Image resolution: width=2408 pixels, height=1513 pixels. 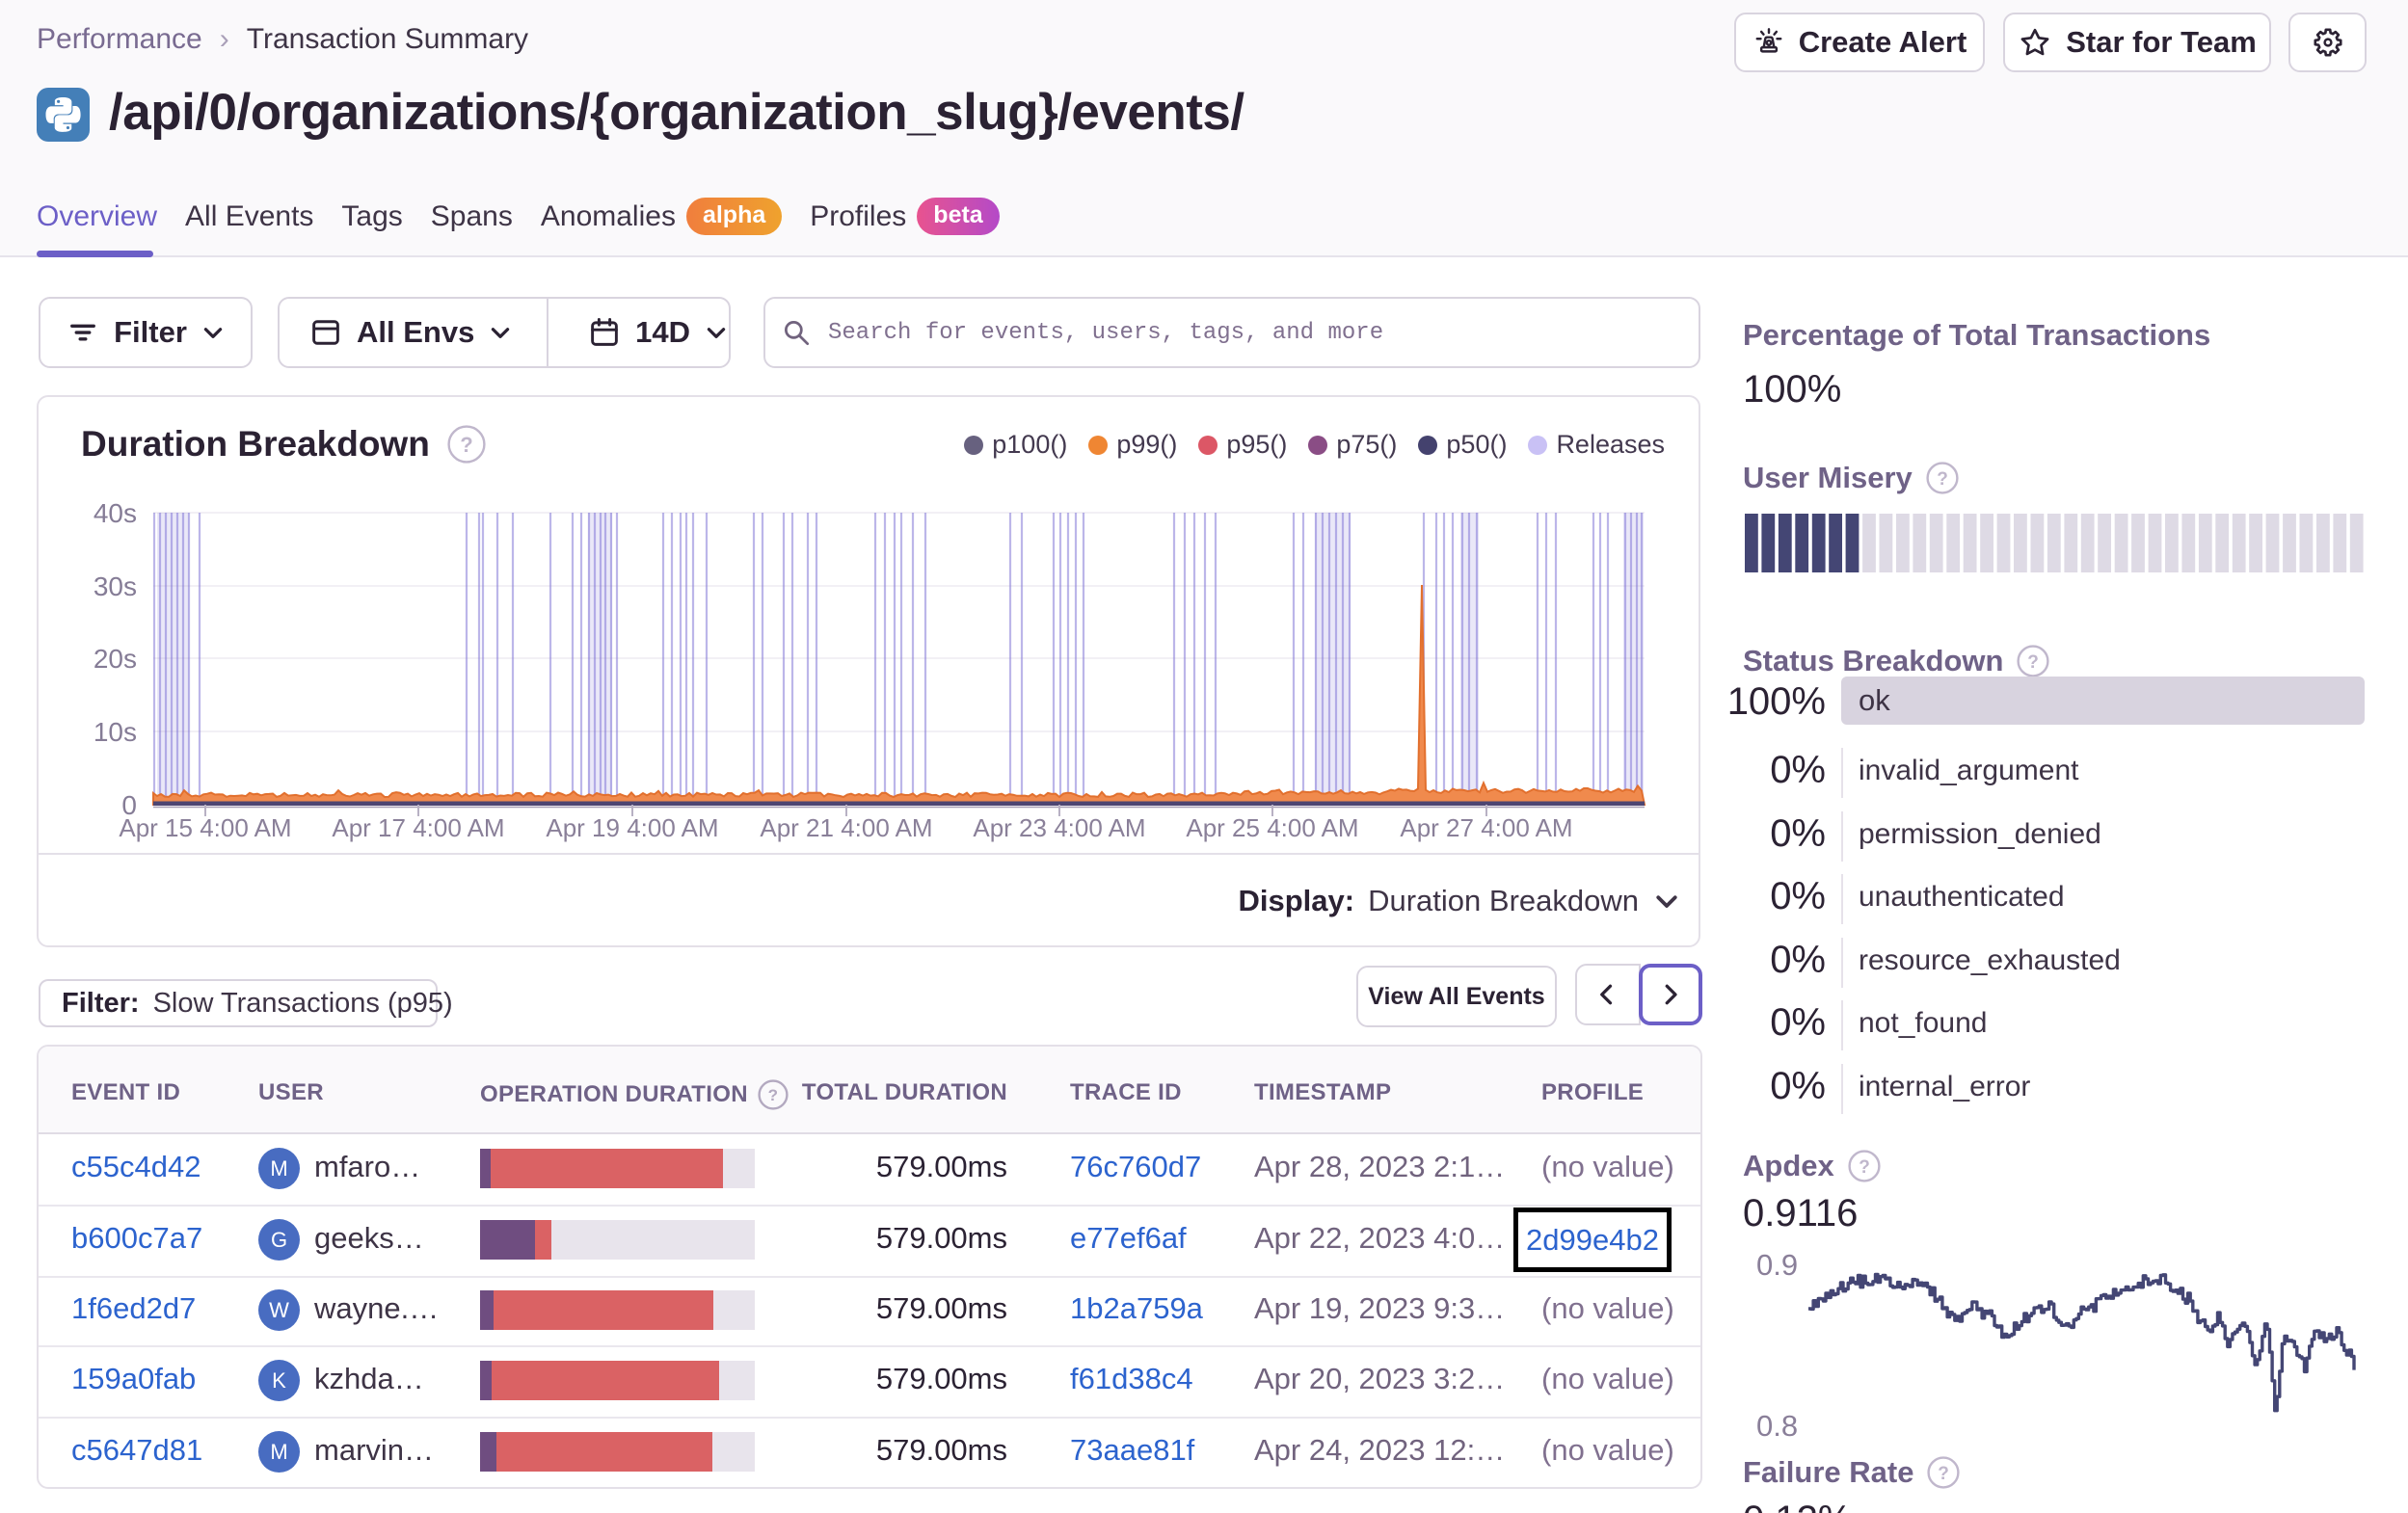 What do you see at coordinates (632, 827) in the screenshot?
I see `svg-text: Apr 19 4:00 AM` at bounding box center [632, 827].